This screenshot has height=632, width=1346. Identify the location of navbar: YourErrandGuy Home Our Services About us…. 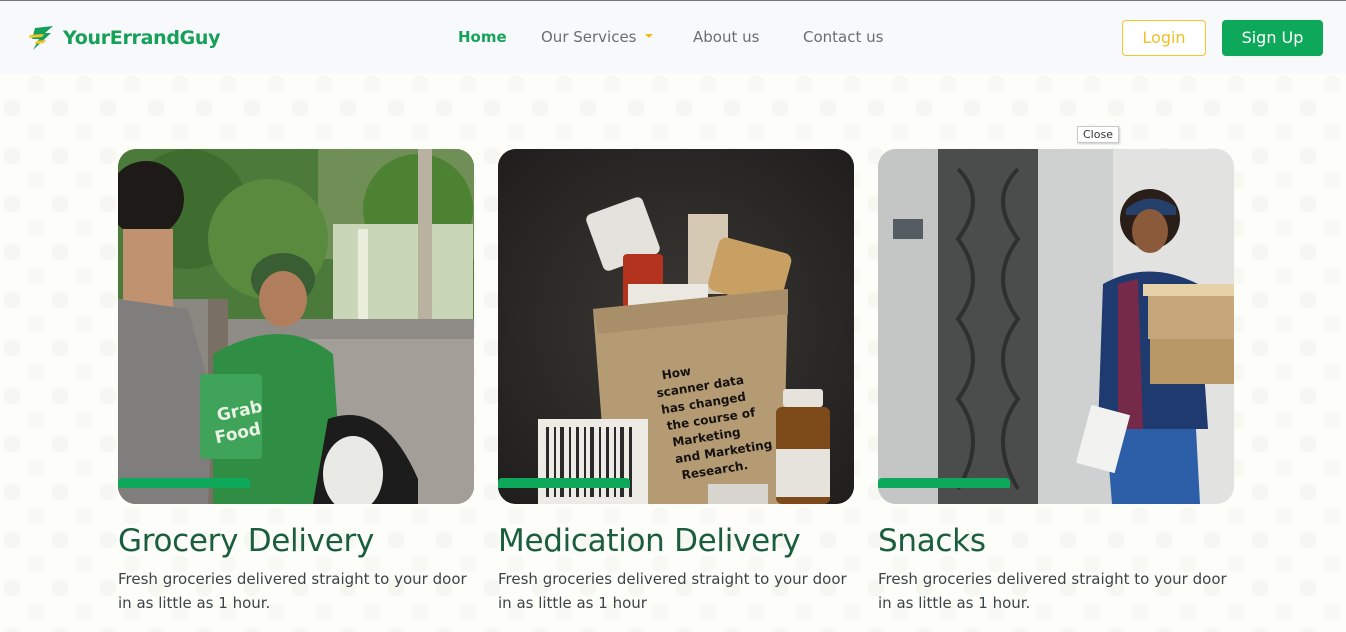
(673, 37).